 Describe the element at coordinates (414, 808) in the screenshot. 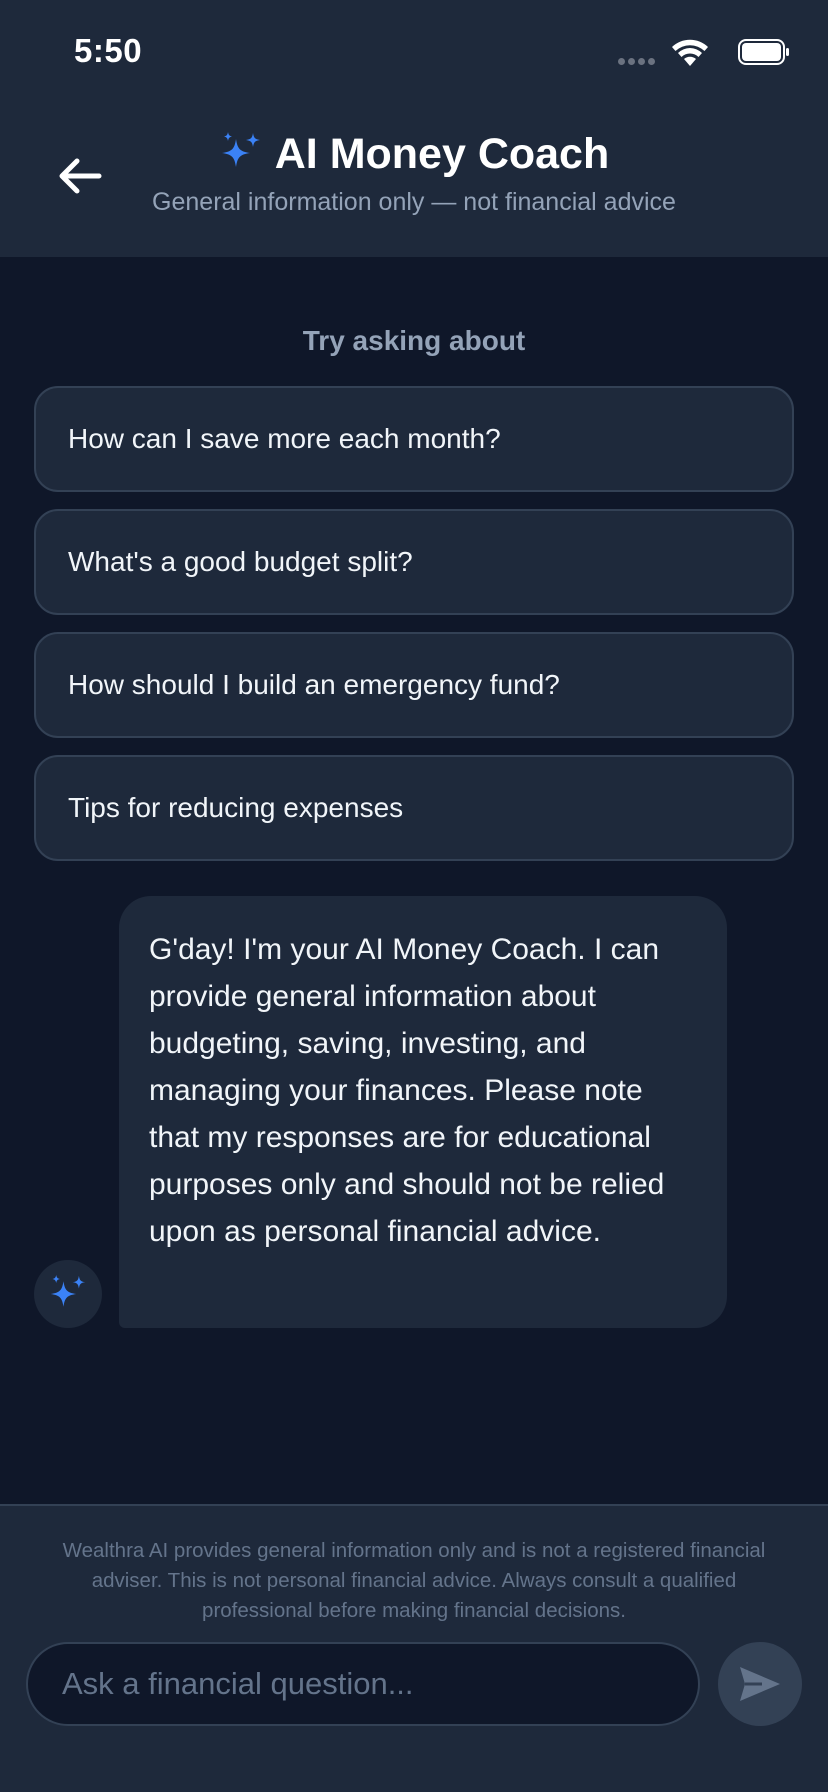

I see `suggestion-chip: Tips for reducing expenses` at that location.